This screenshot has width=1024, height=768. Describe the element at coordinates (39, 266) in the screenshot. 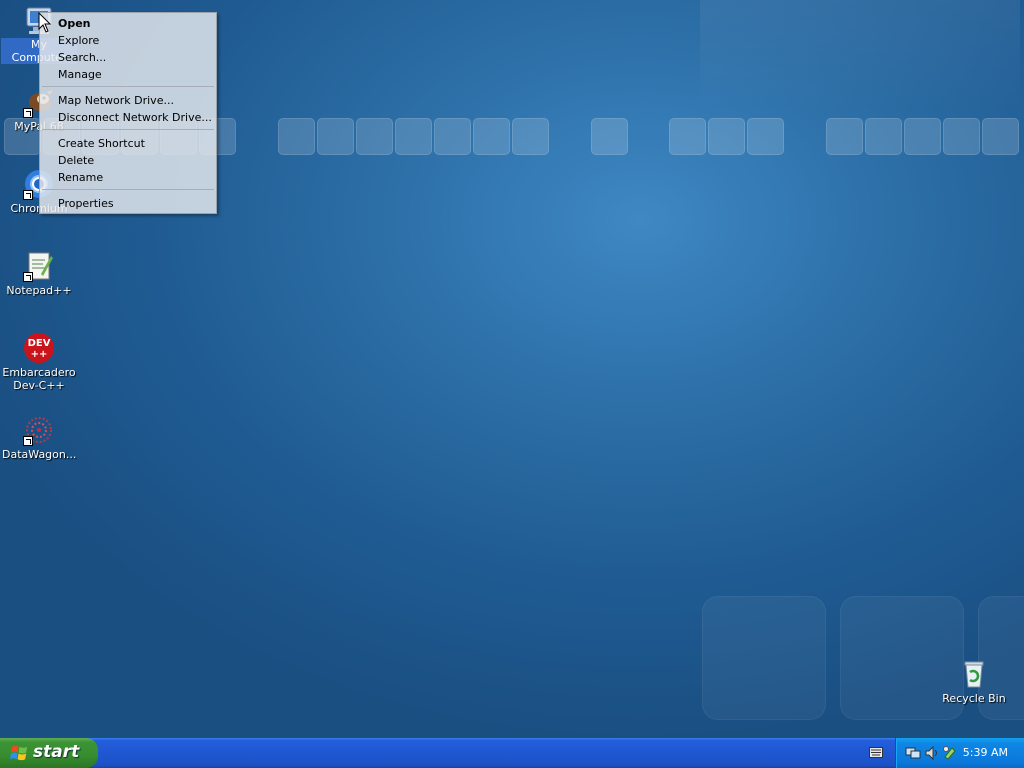

I see `notepadpp-icon` at that location.